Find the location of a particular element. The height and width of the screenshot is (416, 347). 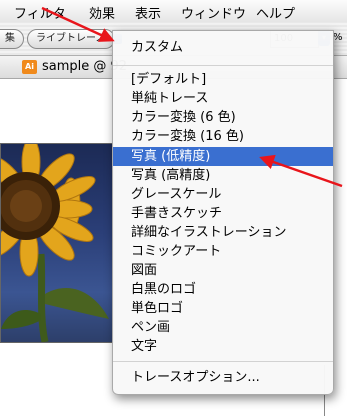

menu-item-hand-sketch: 手書きスケッチ is located at coordinates (223, 213).